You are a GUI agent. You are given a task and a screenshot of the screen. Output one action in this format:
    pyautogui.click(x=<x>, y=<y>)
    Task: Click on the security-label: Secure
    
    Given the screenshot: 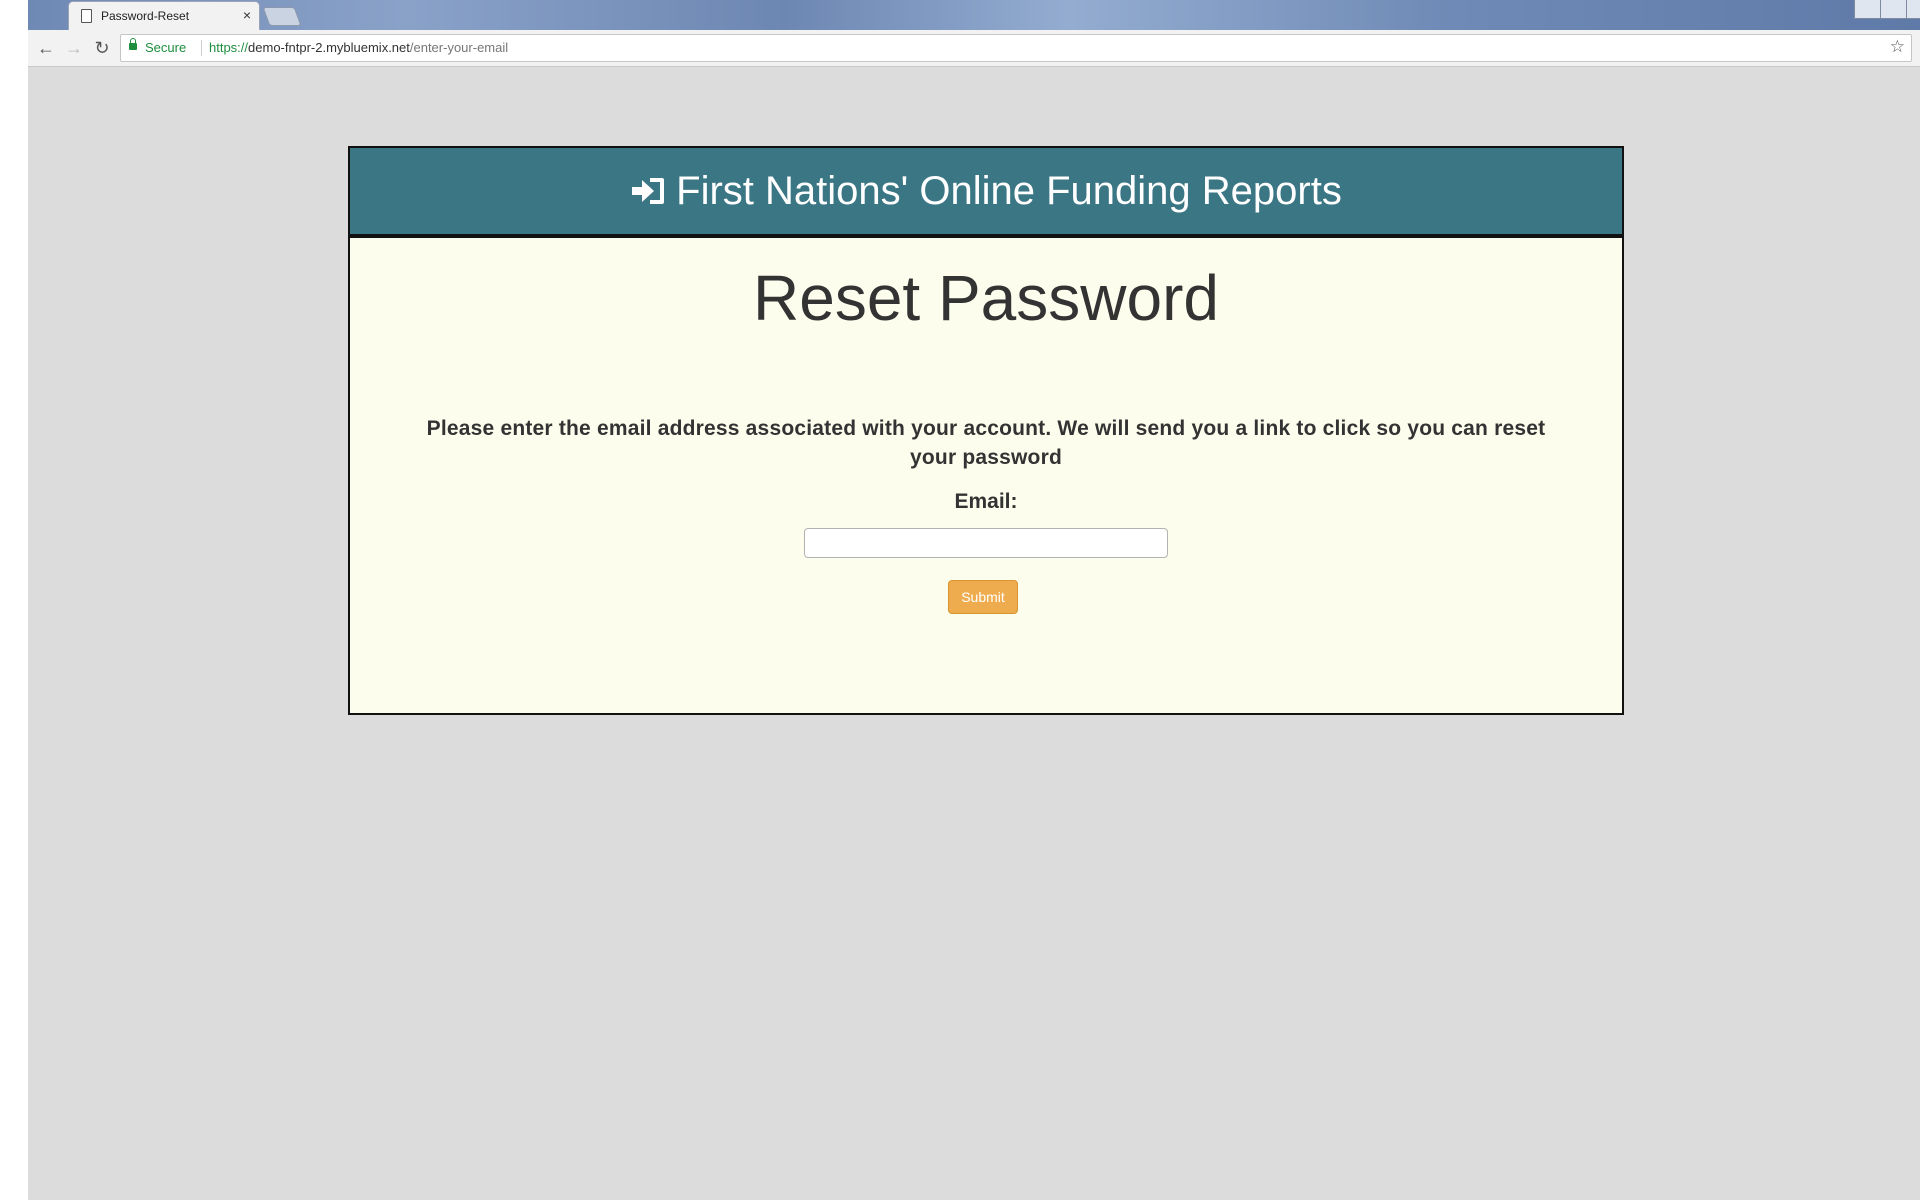 What is the action you would take?
    pyautogui.click(x=166, y=47)
    